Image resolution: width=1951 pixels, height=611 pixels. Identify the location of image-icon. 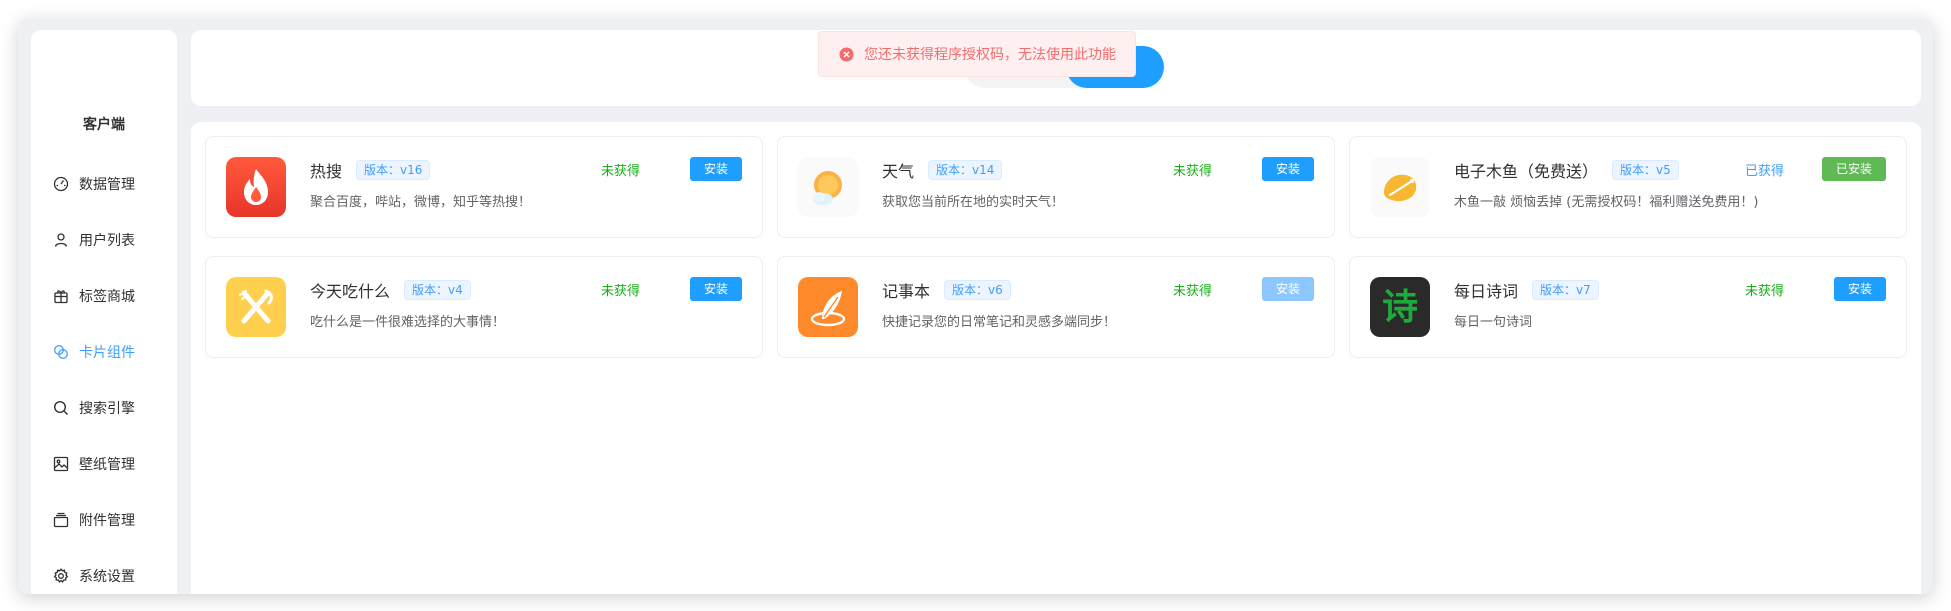
(61, 464).